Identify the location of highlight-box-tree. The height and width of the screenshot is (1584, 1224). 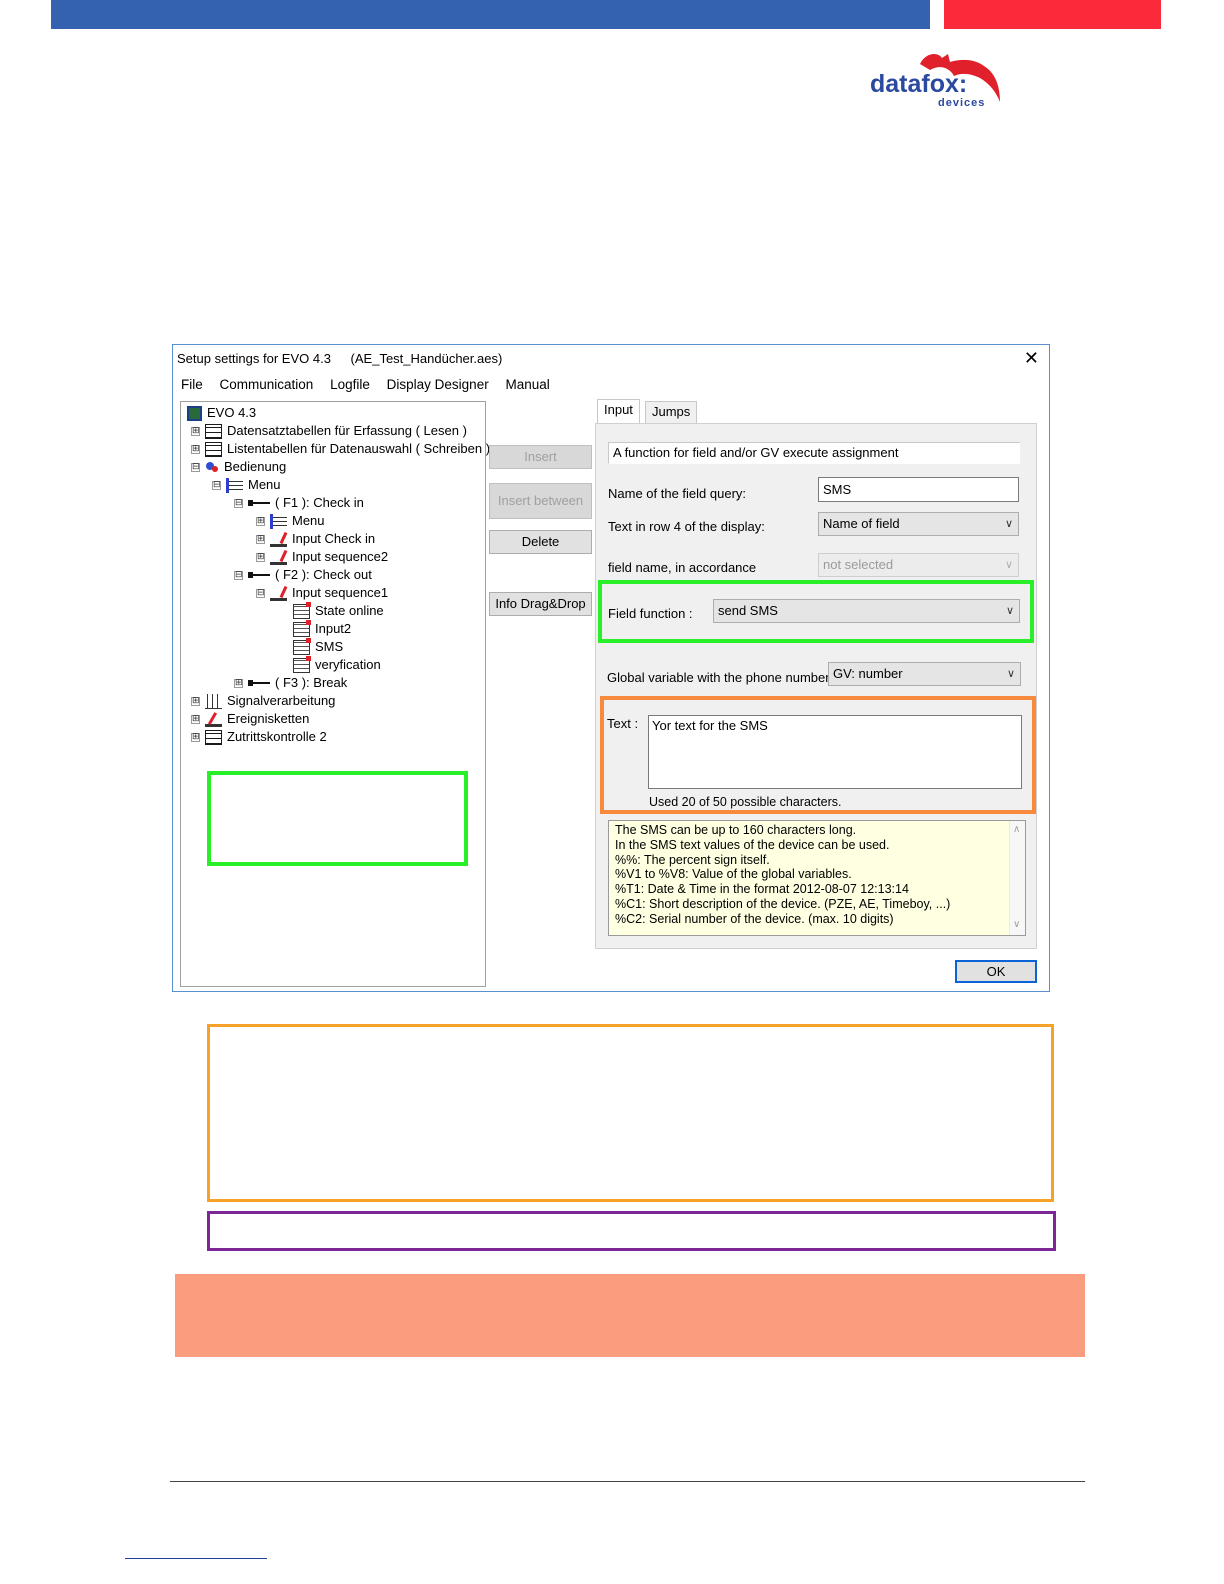
(337, 818).